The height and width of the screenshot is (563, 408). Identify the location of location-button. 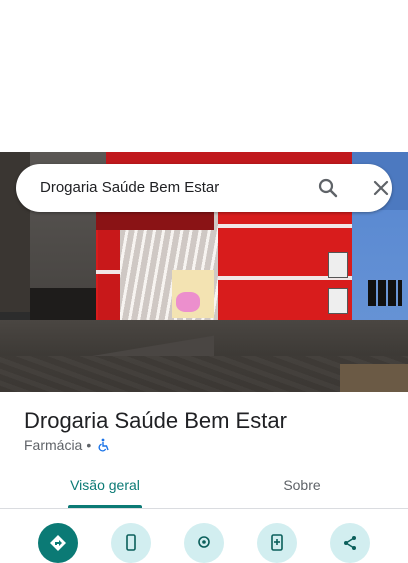
(204, 543).